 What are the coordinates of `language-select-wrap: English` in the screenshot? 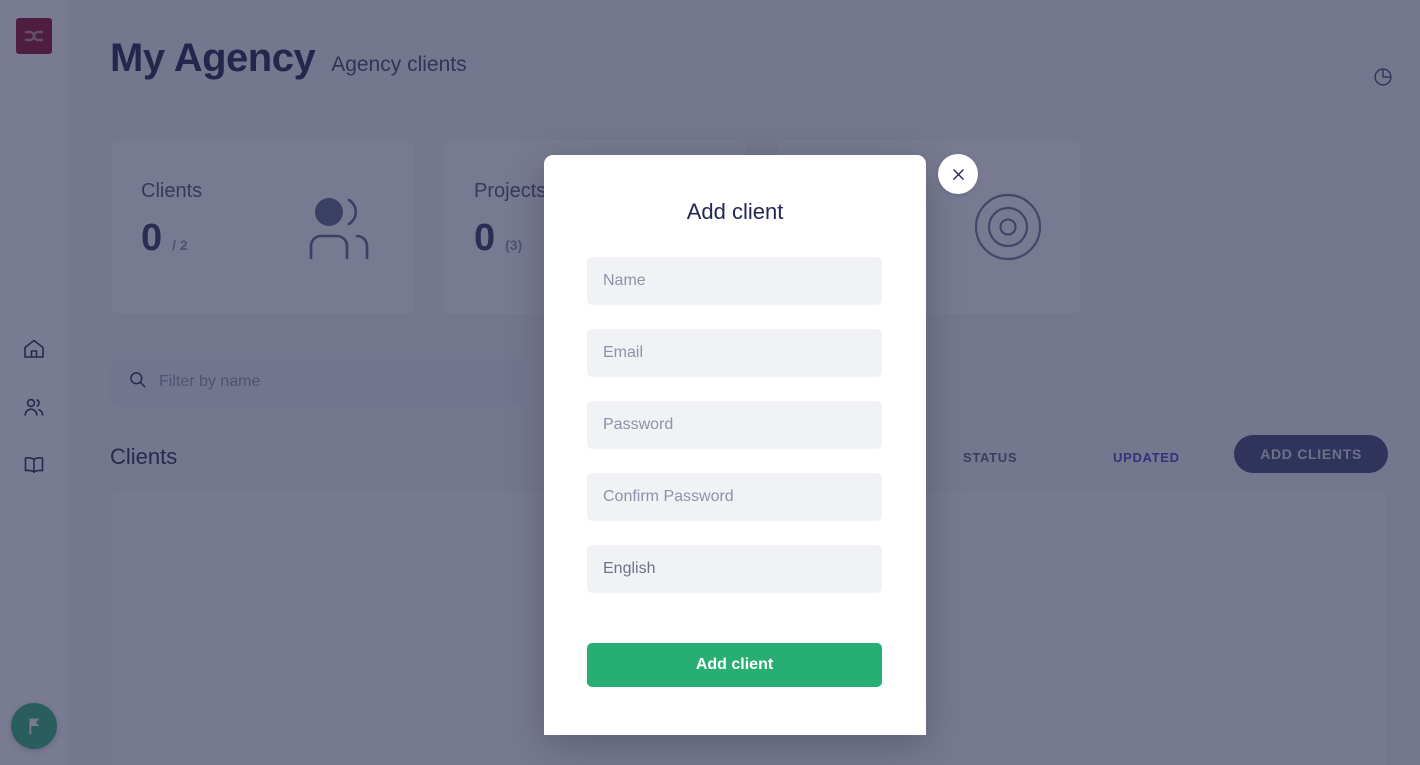 It's located at (734, 569).